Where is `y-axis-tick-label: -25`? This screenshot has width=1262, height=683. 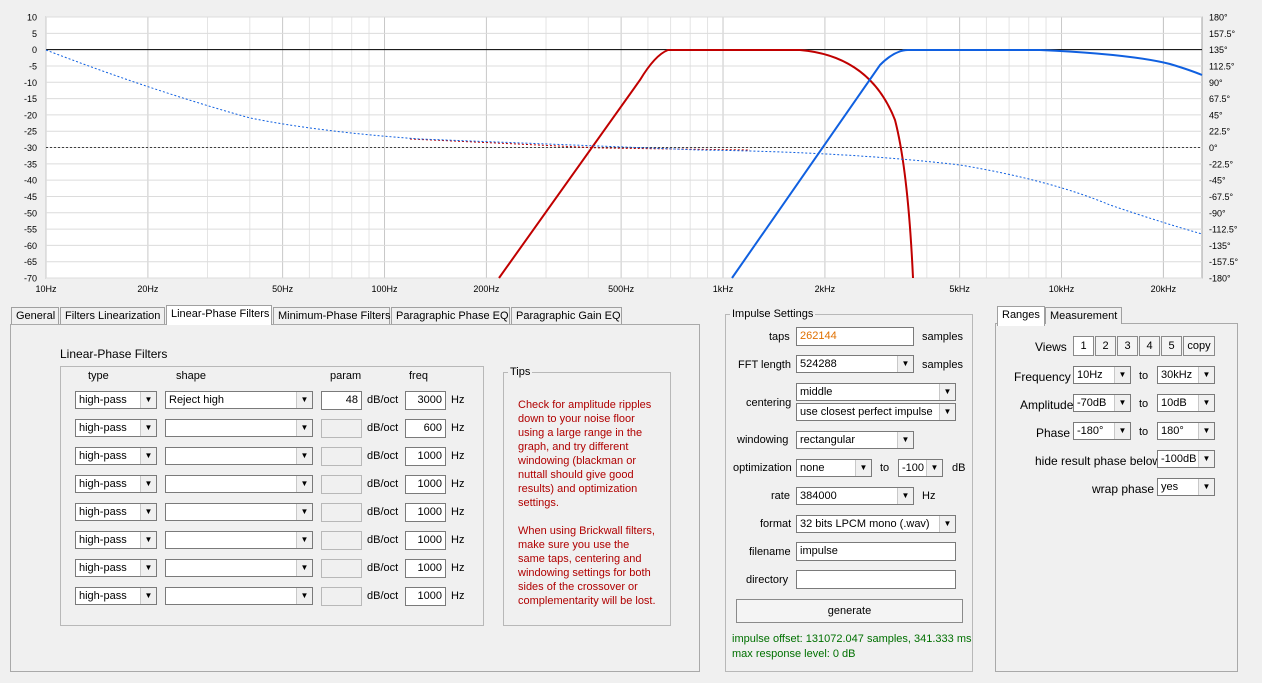 y-axis-tick-label: -25 is located at coordinates (30, 132).